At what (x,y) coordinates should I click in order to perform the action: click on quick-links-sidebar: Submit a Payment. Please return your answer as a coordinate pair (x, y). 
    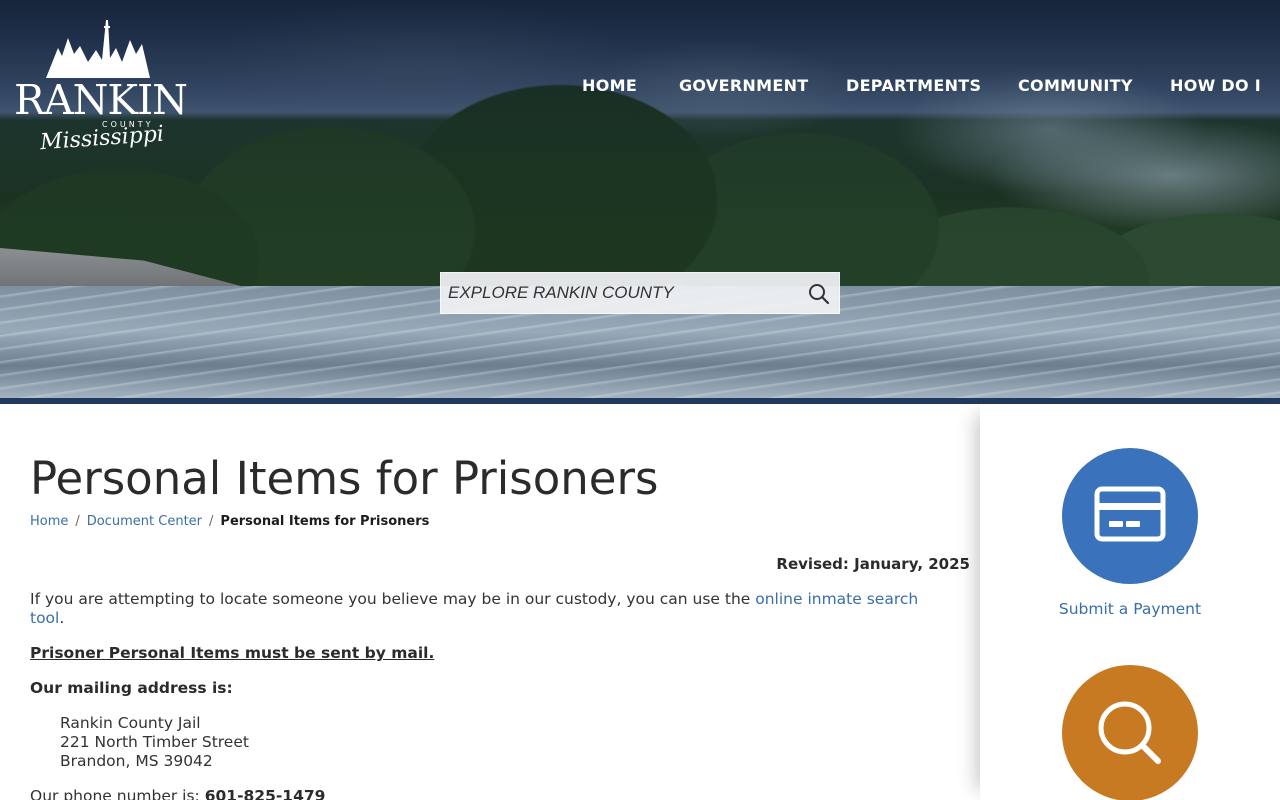
    Looking at the image, I should click on (1130, 602).